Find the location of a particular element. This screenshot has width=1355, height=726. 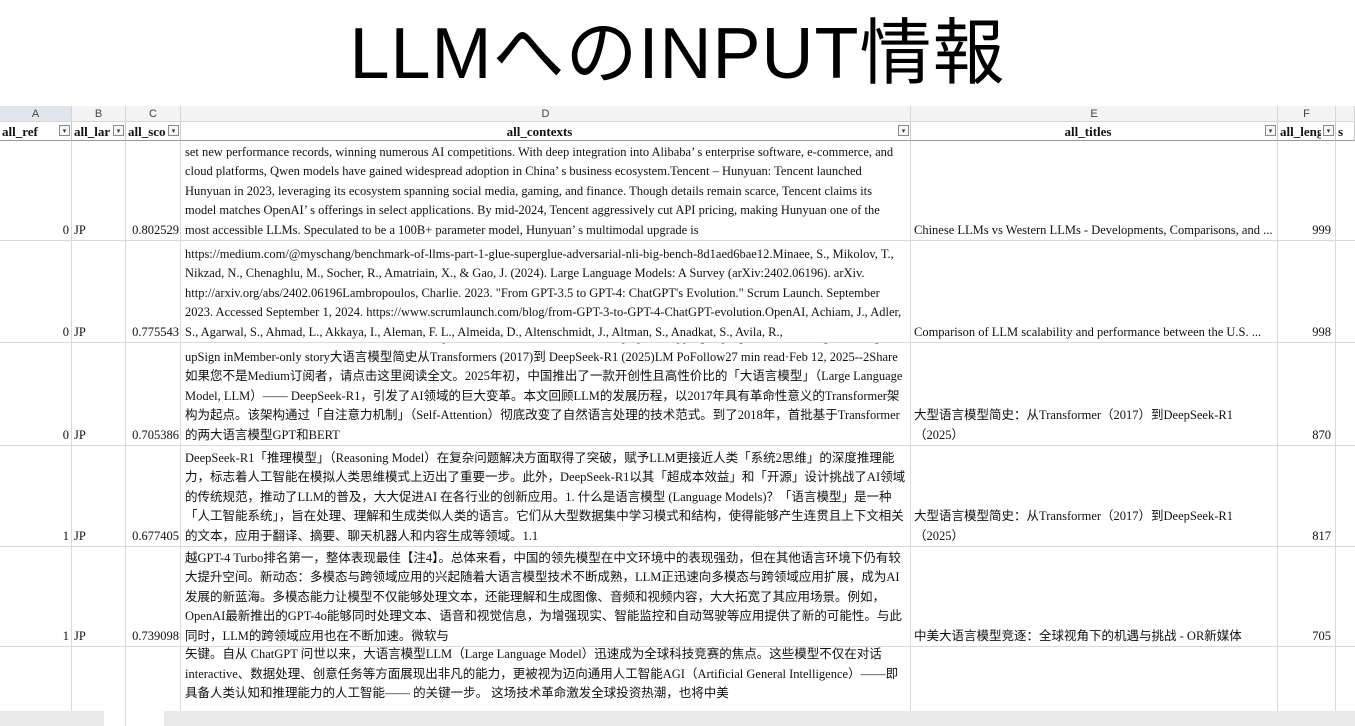

cell-score: 0.677405 is located at coordinates (153, 496).